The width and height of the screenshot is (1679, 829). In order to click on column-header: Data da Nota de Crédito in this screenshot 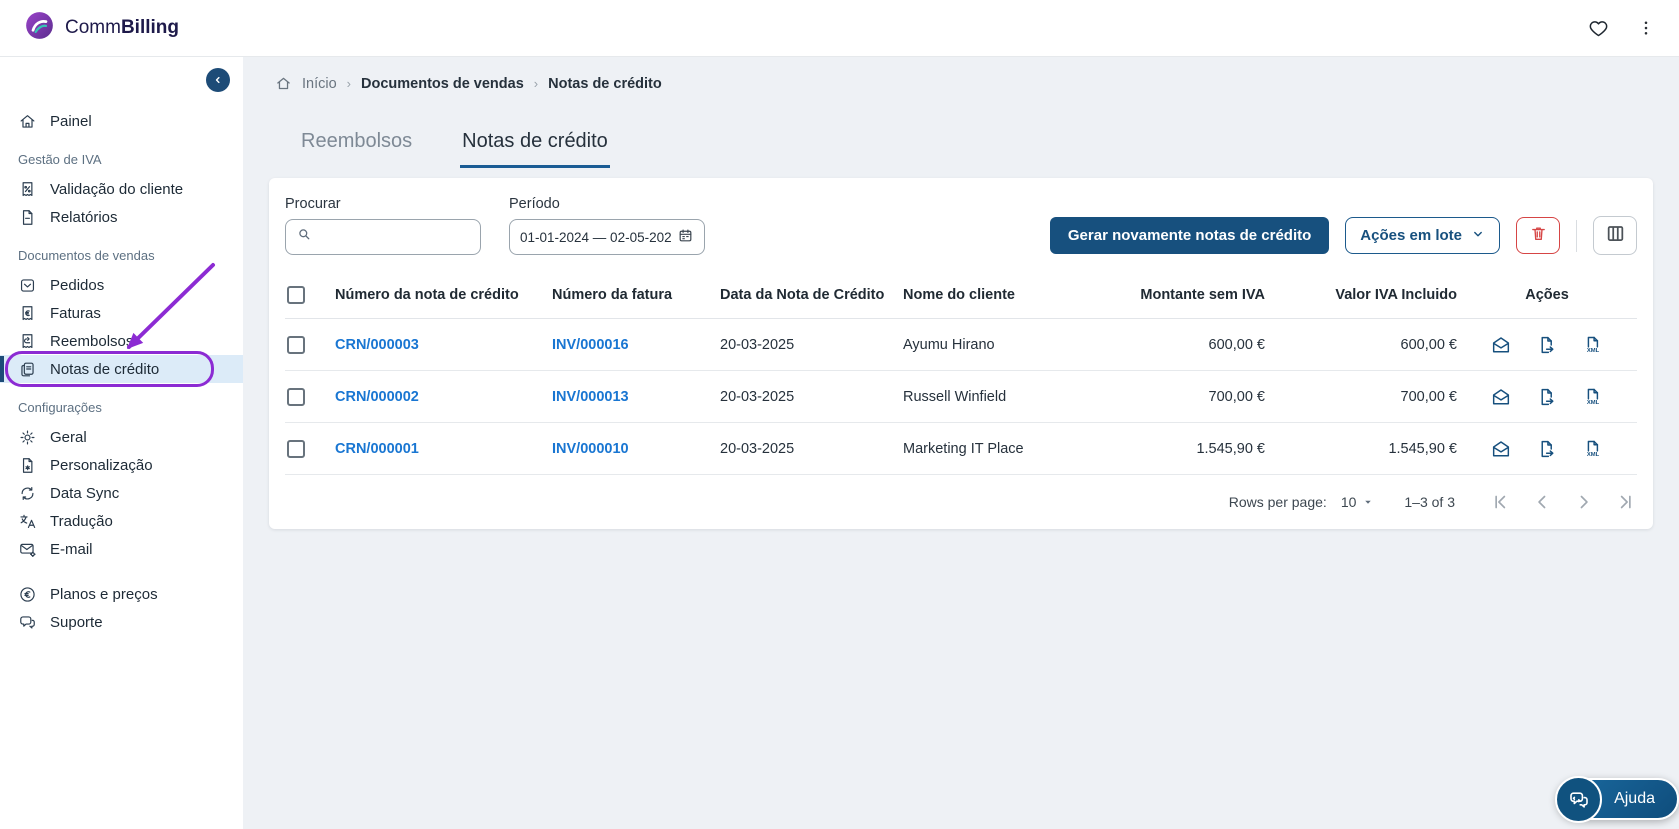, I will do `click(802, 294)`.